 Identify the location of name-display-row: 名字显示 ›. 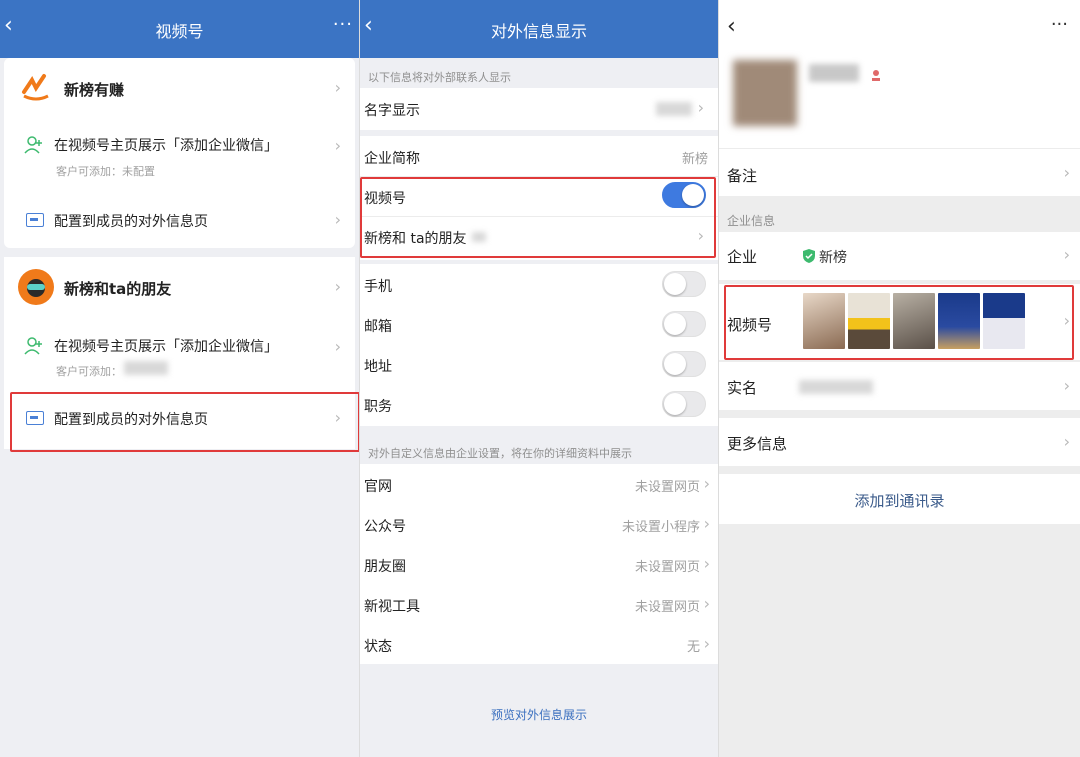
(539, 109).